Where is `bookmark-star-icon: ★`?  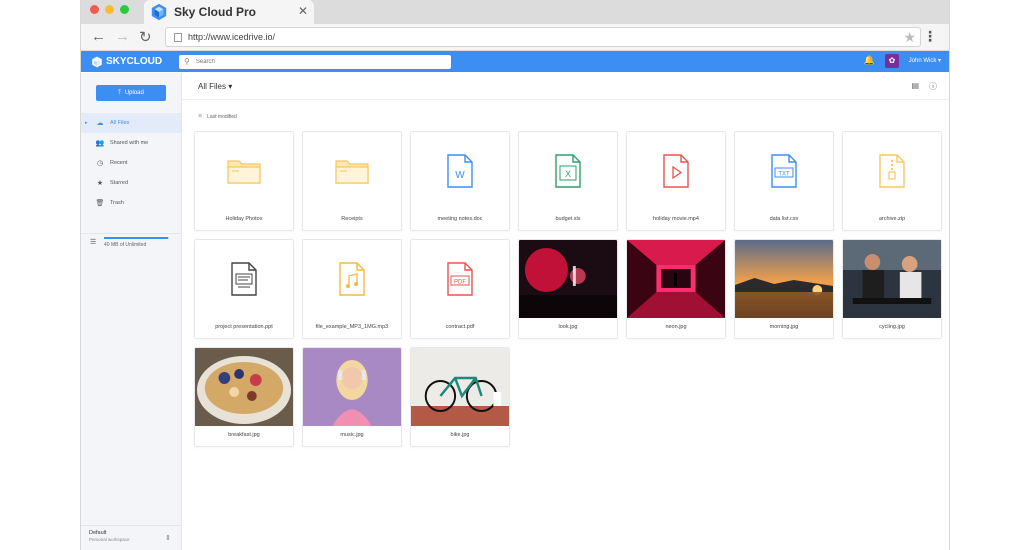
bookmark-star-icon: ★ is located at coordinates (909, 37).